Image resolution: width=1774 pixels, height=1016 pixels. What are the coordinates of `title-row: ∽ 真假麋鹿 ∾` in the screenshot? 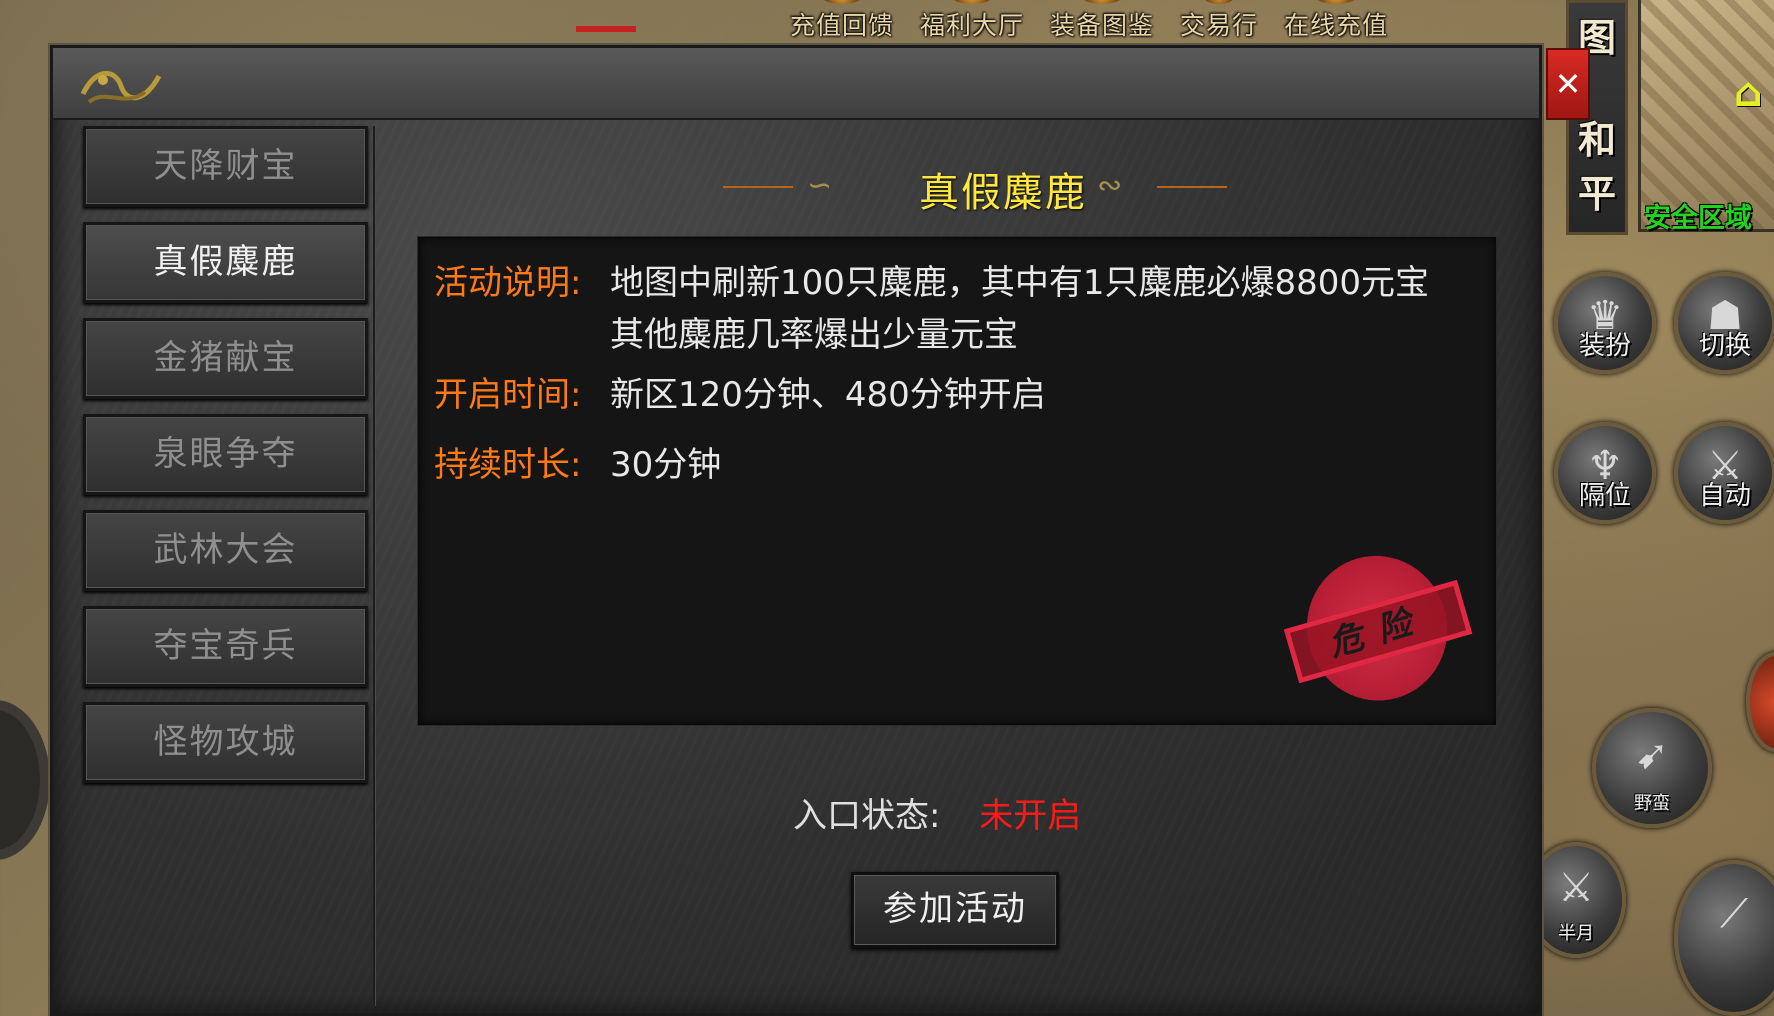 It's located at (1003, 186).